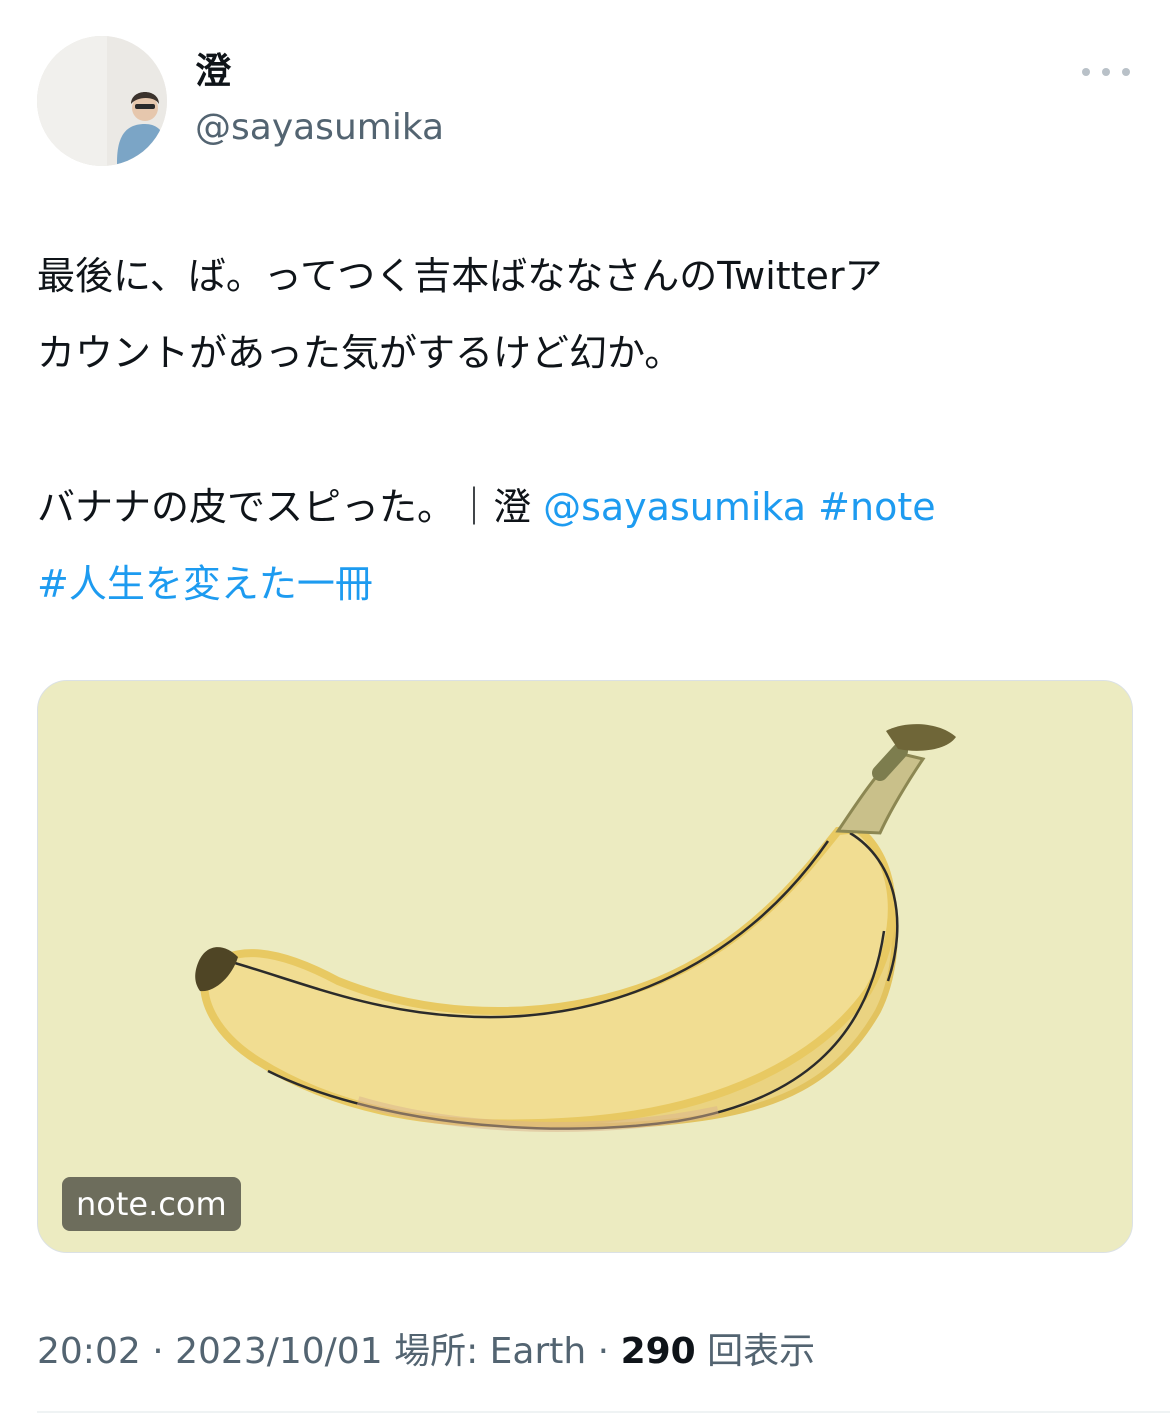 The image size is (1170, 1415). I want to click on more-options-icon, so click(1106, 72).